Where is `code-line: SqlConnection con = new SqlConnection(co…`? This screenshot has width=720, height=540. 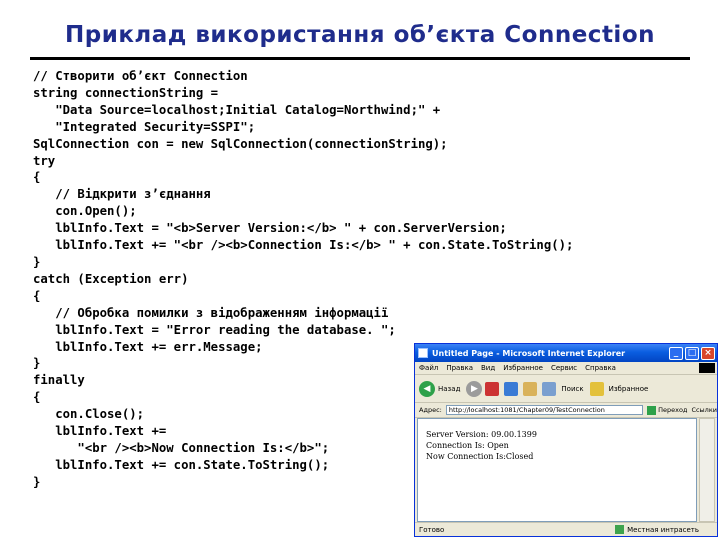
code-line: SqlConnection con = new SqlConnection(co… is located at coordinates (240, 143).